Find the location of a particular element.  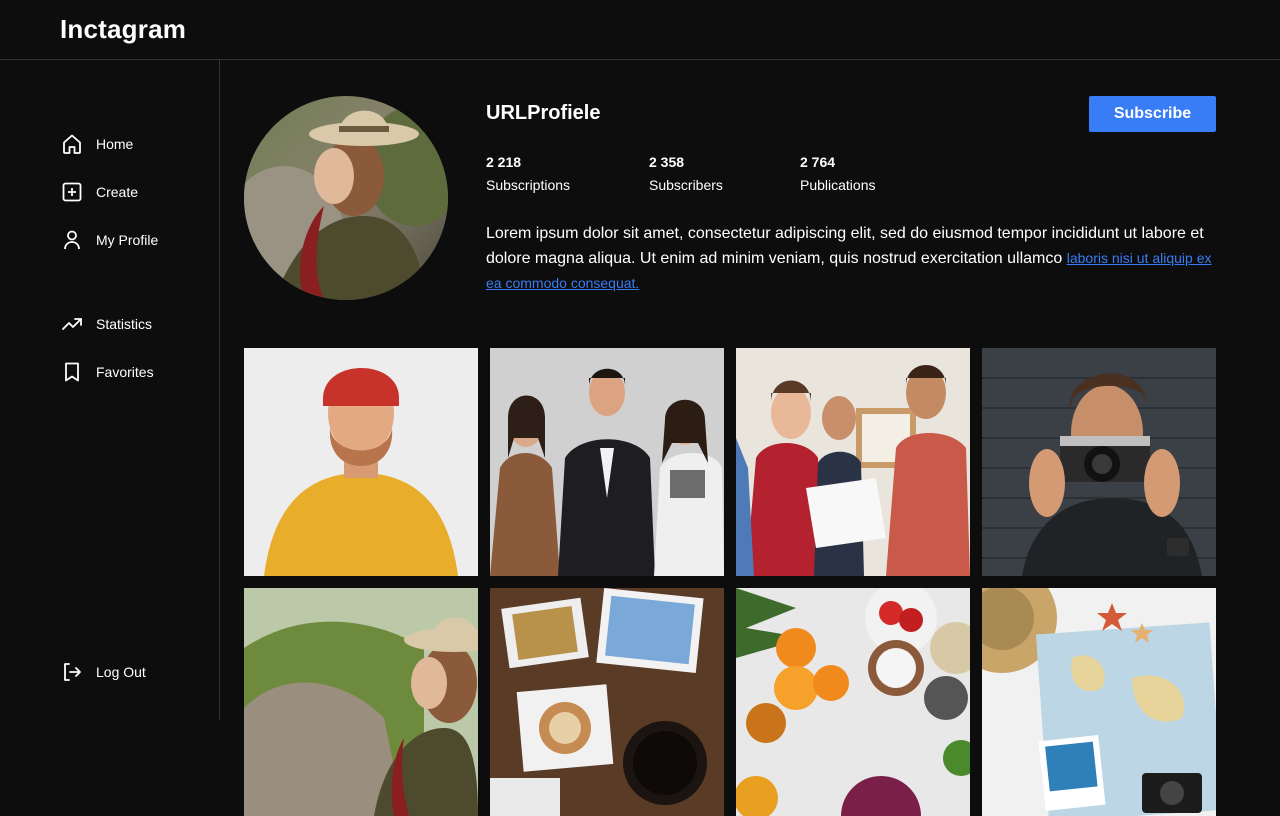

stat-value: 2 358 is located at coordinates (667, 162).